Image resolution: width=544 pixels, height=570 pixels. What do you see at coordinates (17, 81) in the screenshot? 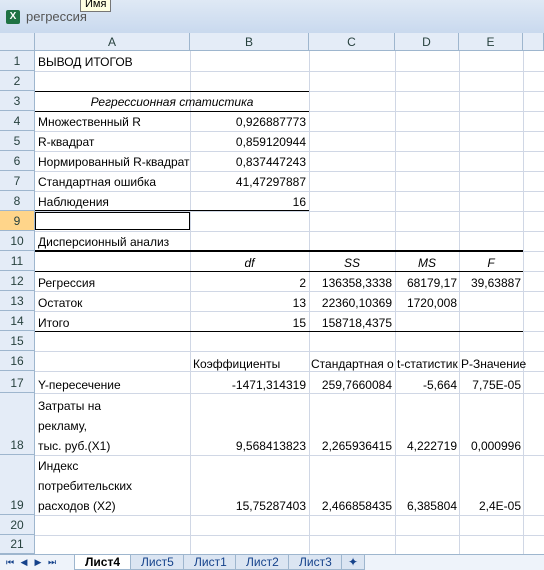
I see `row-header-2: 2` at bounding box center [17, 81].